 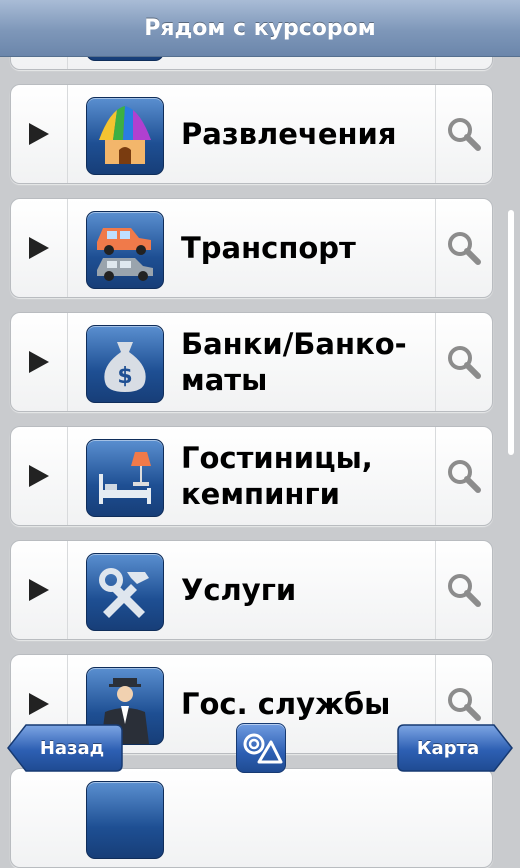 What do you see at coordinates (511, 332) in the screenshot?
I see `scrollbar` at bounding box center [511, 332].